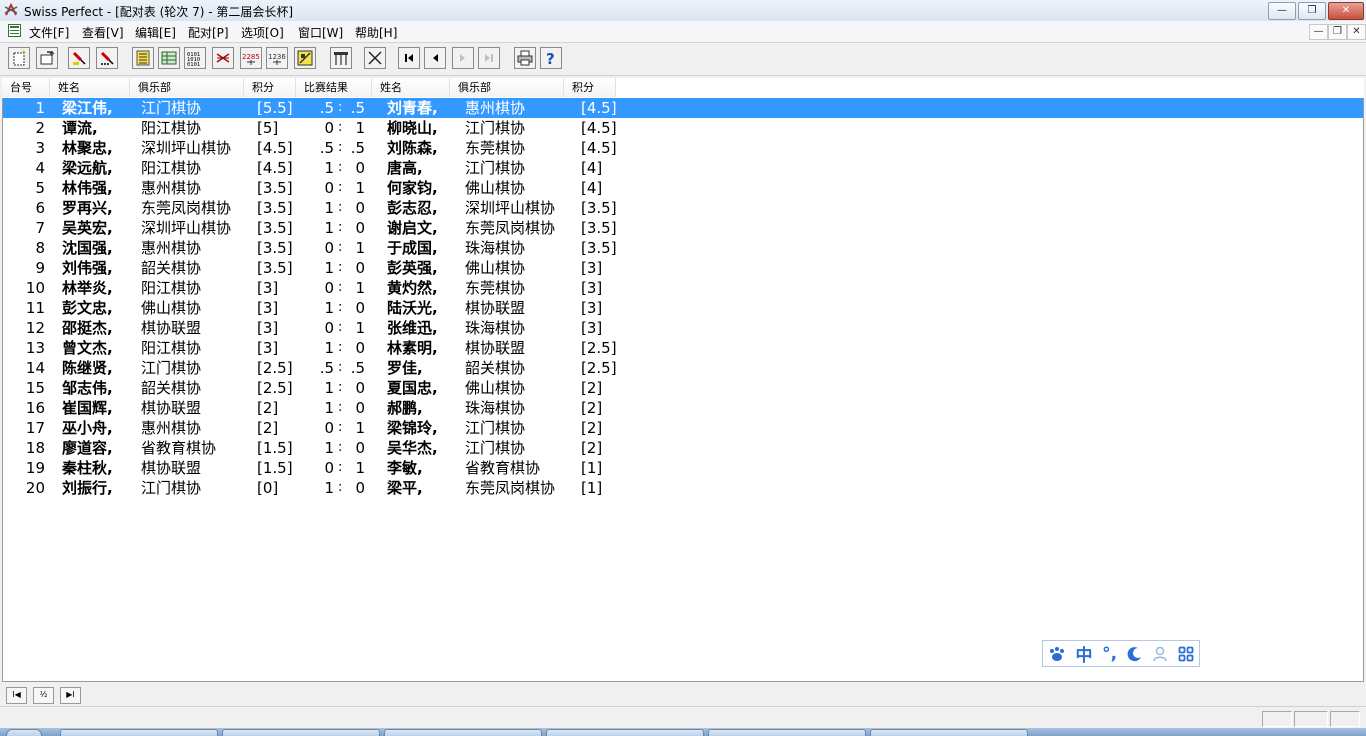 The height and width of the screenshot is (736, 1366). I want to click on white-player-club: 韶关棋协, so click(171, 268).